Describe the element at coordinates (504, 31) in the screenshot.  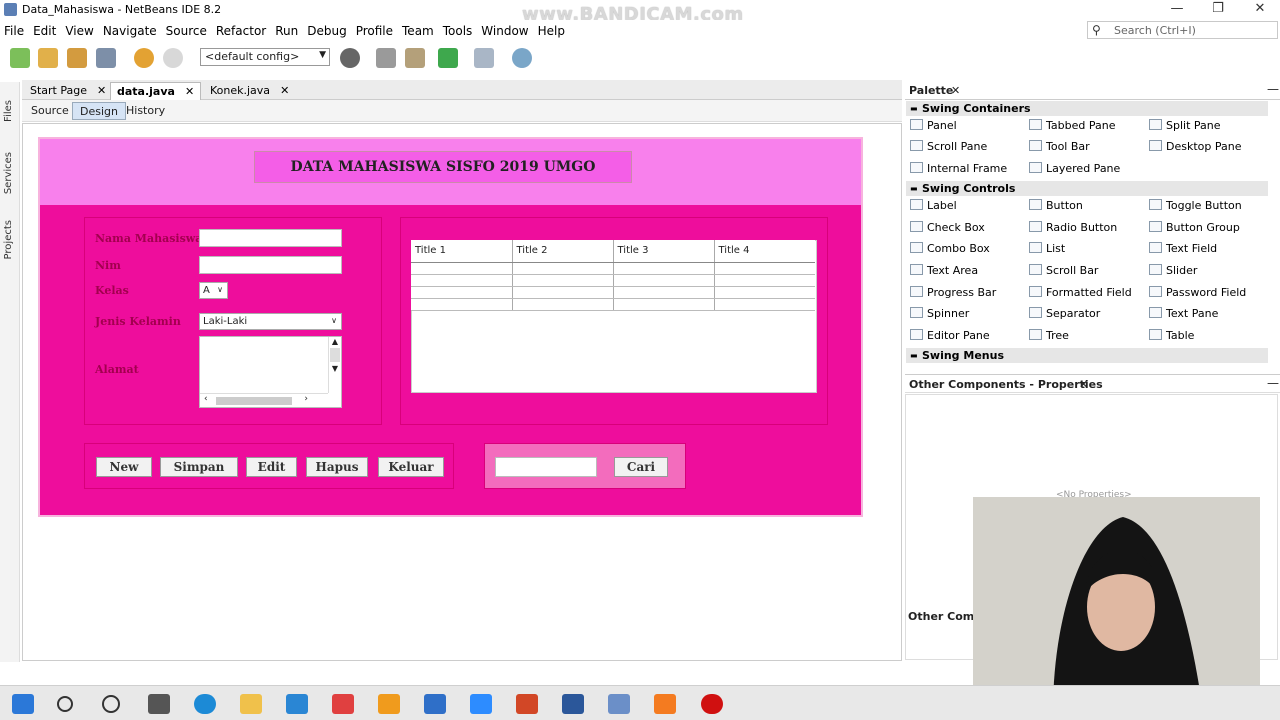
I see `menu-window: Window` at that location.